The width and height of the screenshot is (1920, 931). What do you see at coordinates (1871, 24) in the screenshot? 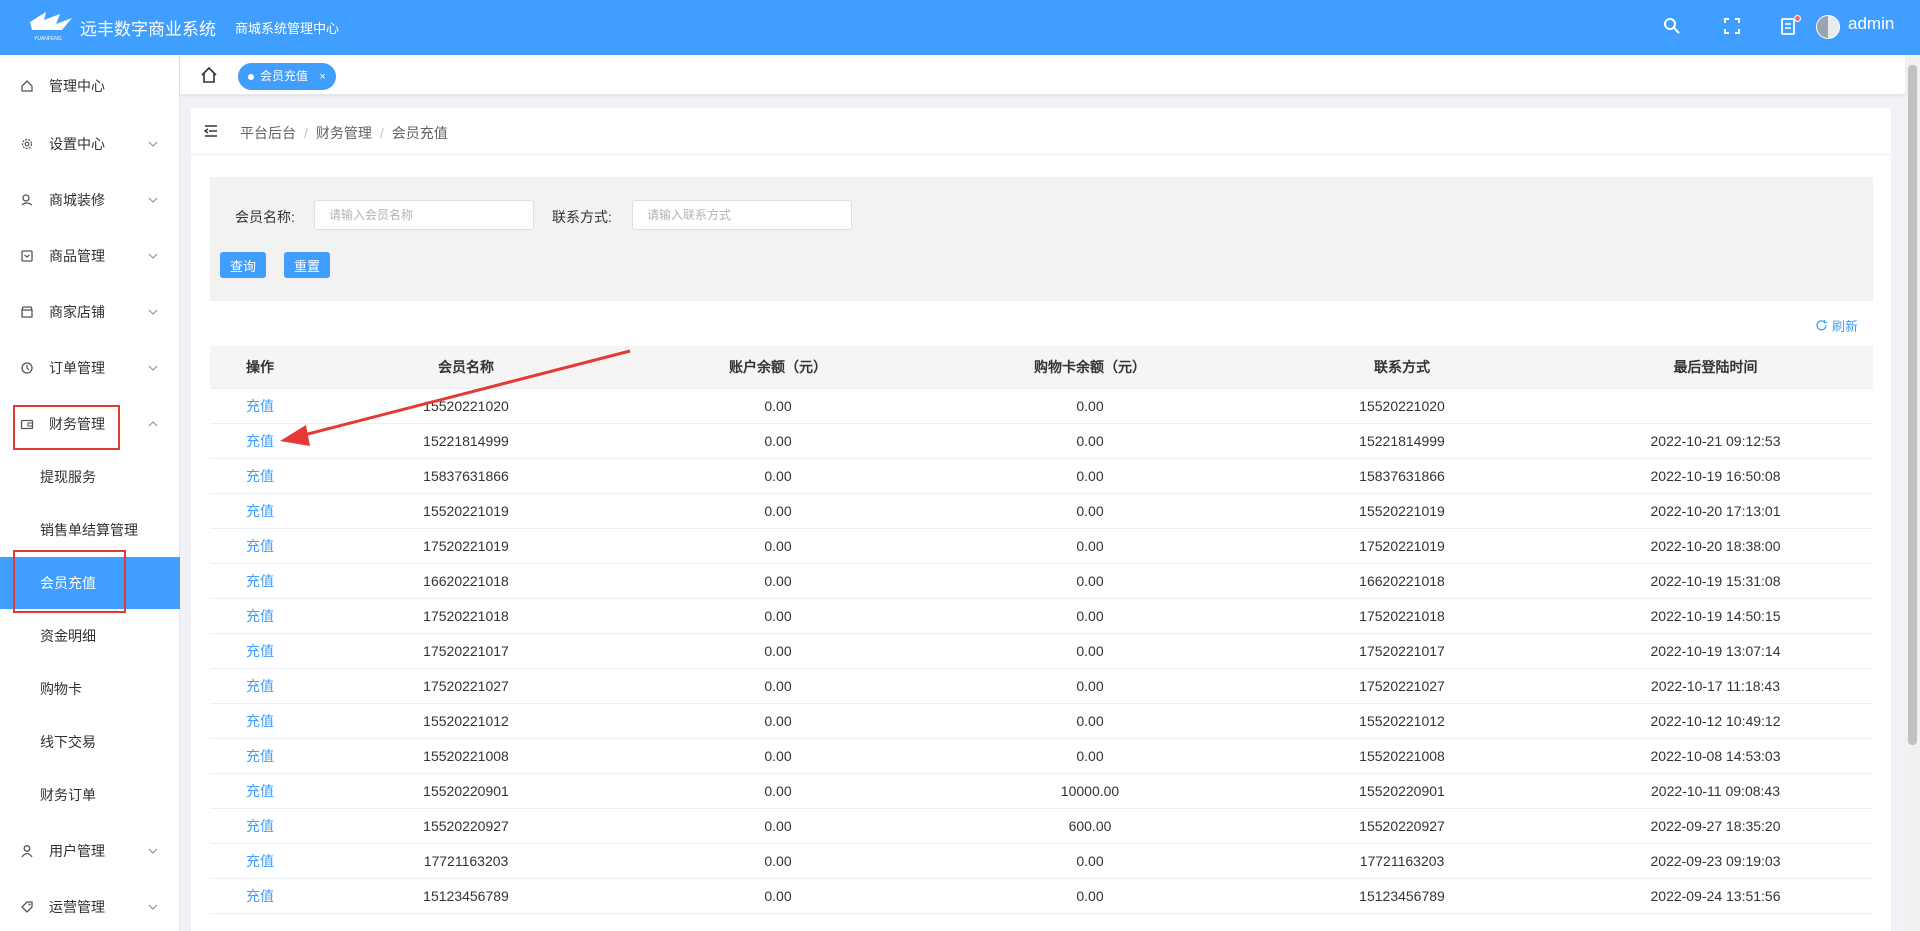
I see `username: admin` at bounding box center [1871, 24].